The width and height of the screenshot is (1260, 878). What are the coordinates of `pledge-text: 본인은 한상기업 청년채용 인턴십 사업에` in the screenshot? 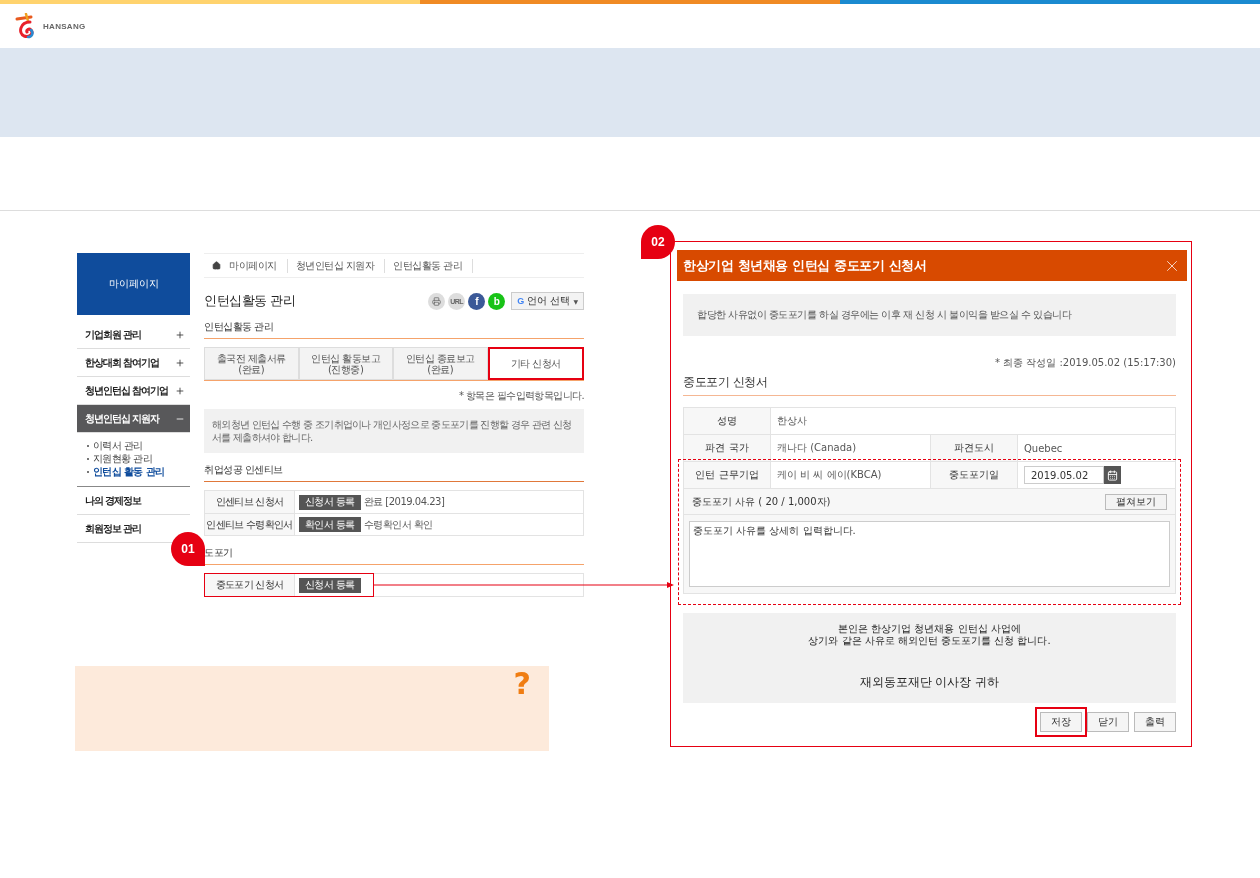 It's located at (929, 629).